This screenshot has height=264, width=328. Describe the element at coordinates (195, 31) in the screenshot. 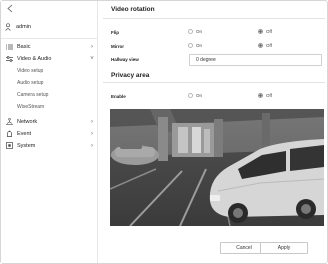

I see `flip-on-radio: On` at that location.